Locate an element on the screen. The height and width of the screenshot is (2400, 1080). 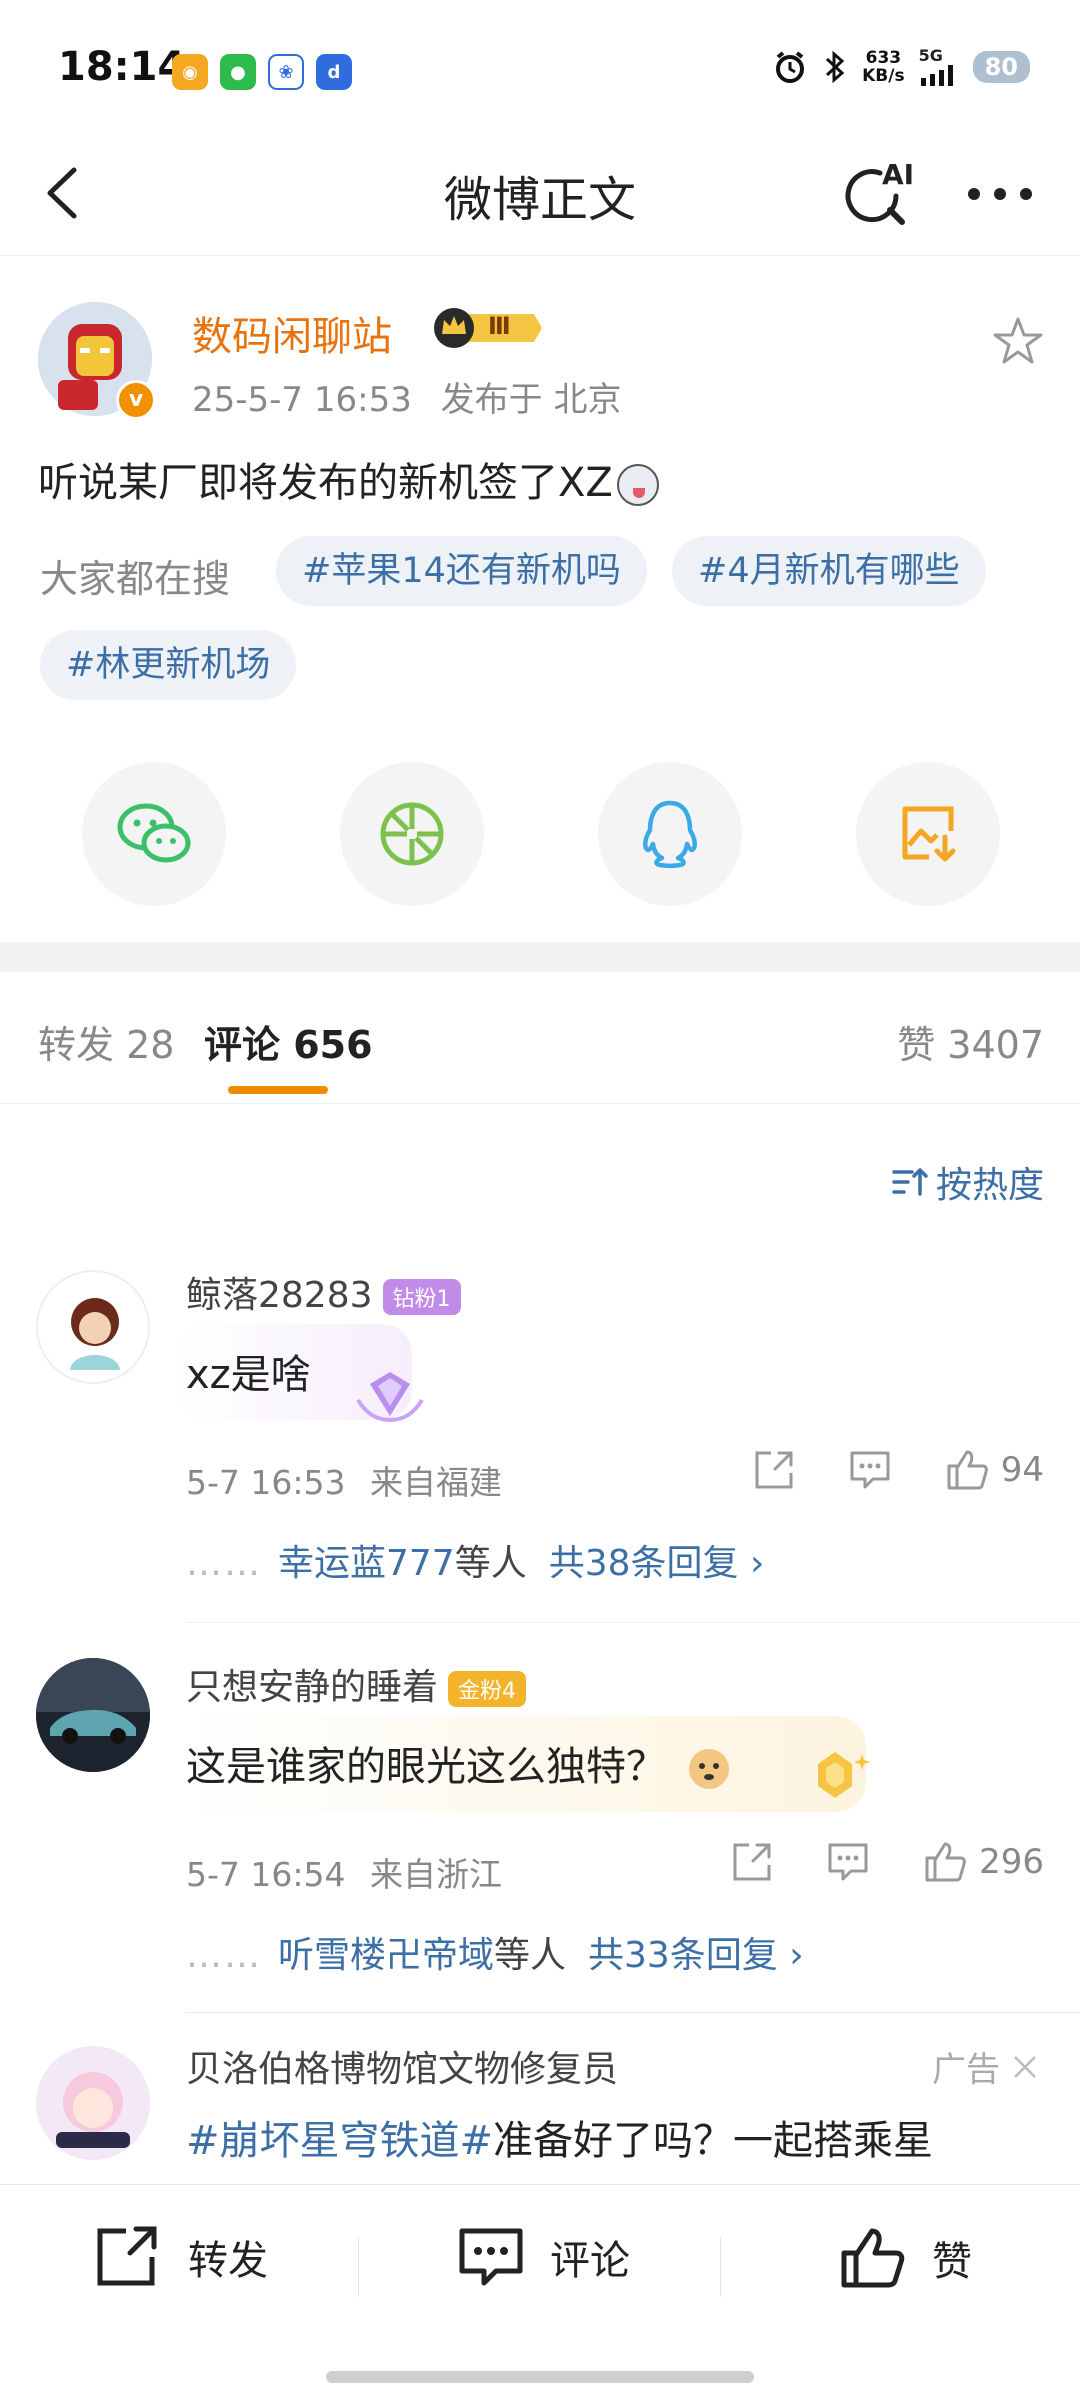
repost-icon is located at coordinates (127, 2256).